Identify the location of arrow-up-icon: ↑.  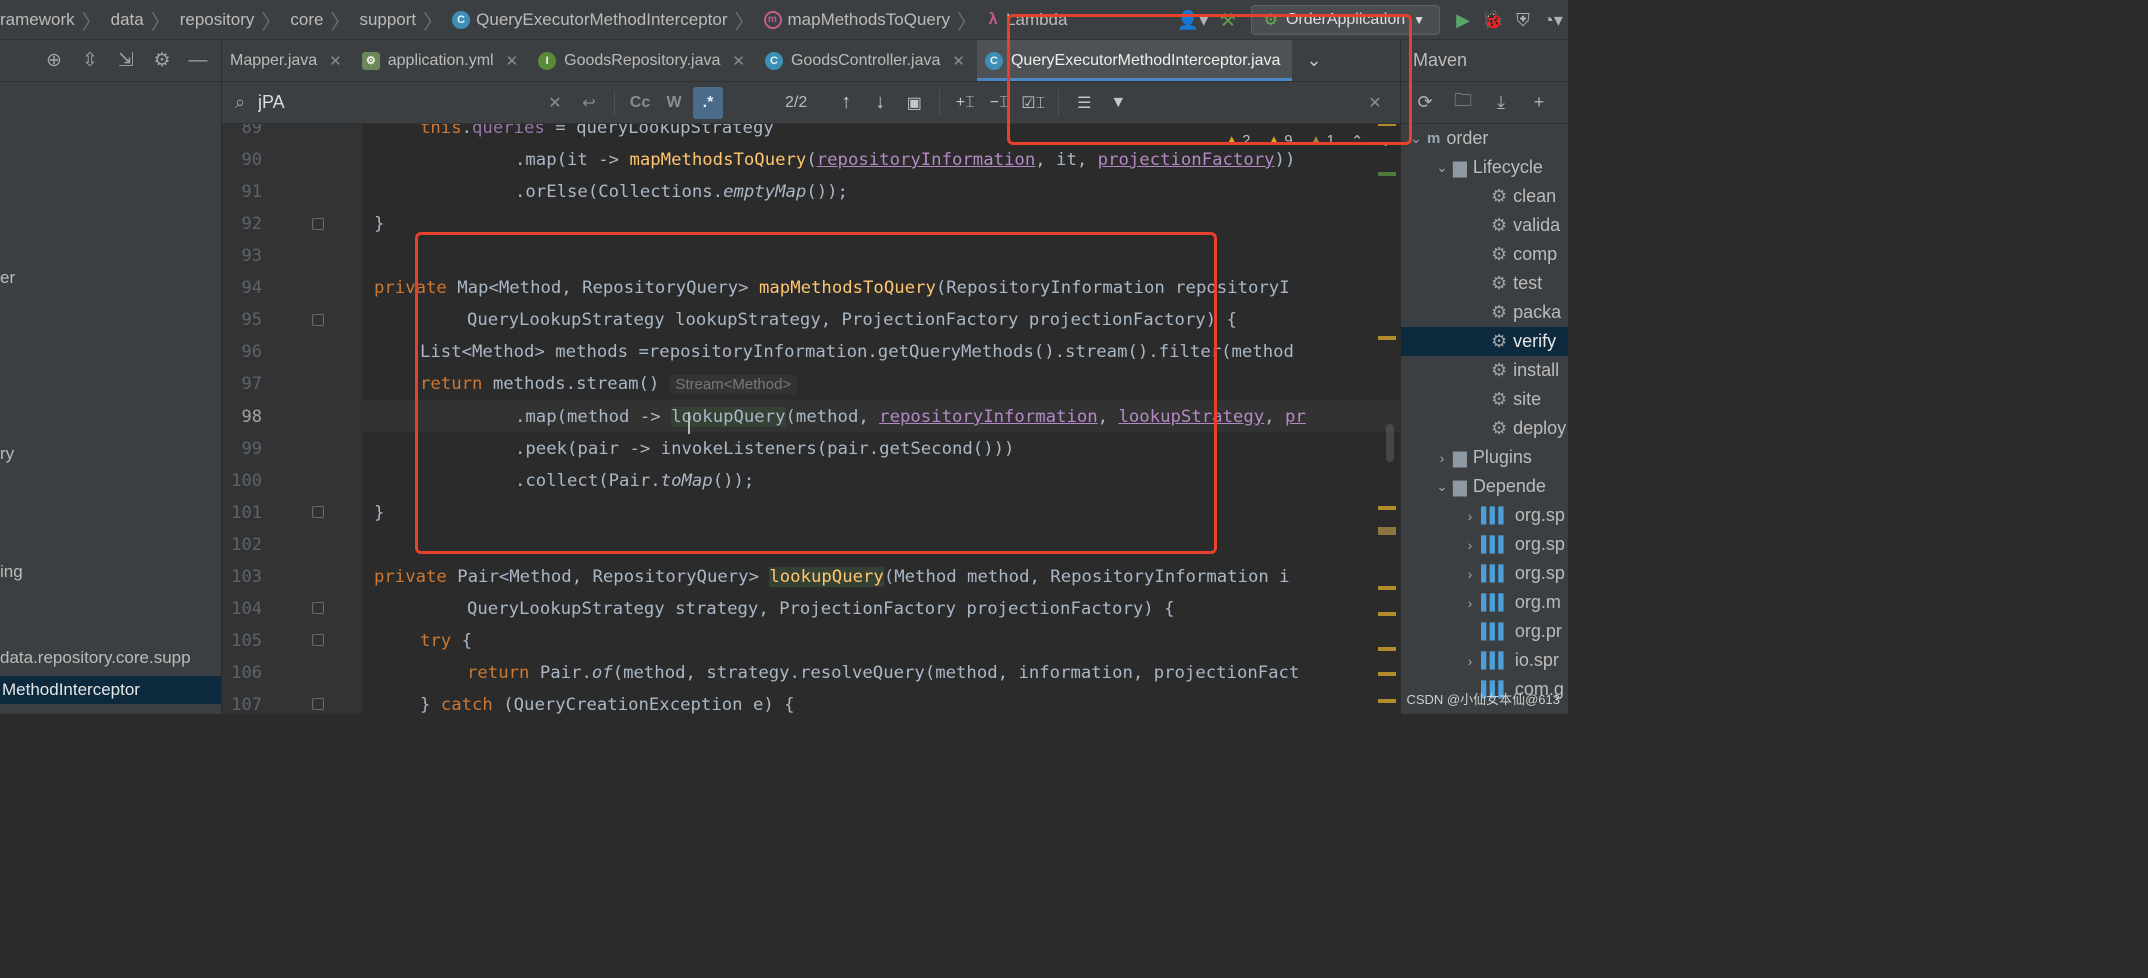
(846, 103).